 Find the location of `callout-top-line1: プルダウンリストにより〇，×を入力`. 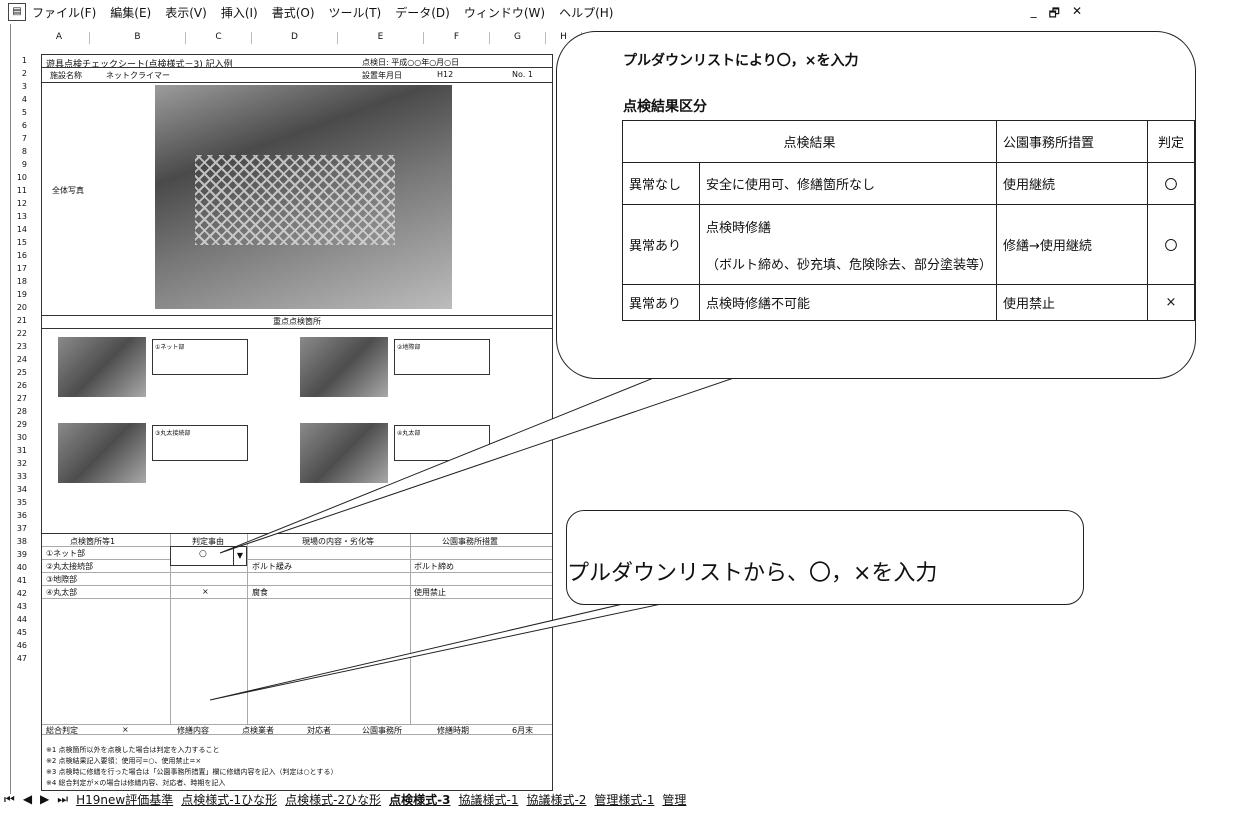

callout-top-line1: プルダウンリストにより〇，×を入力 is located at coordinates (741, 61).